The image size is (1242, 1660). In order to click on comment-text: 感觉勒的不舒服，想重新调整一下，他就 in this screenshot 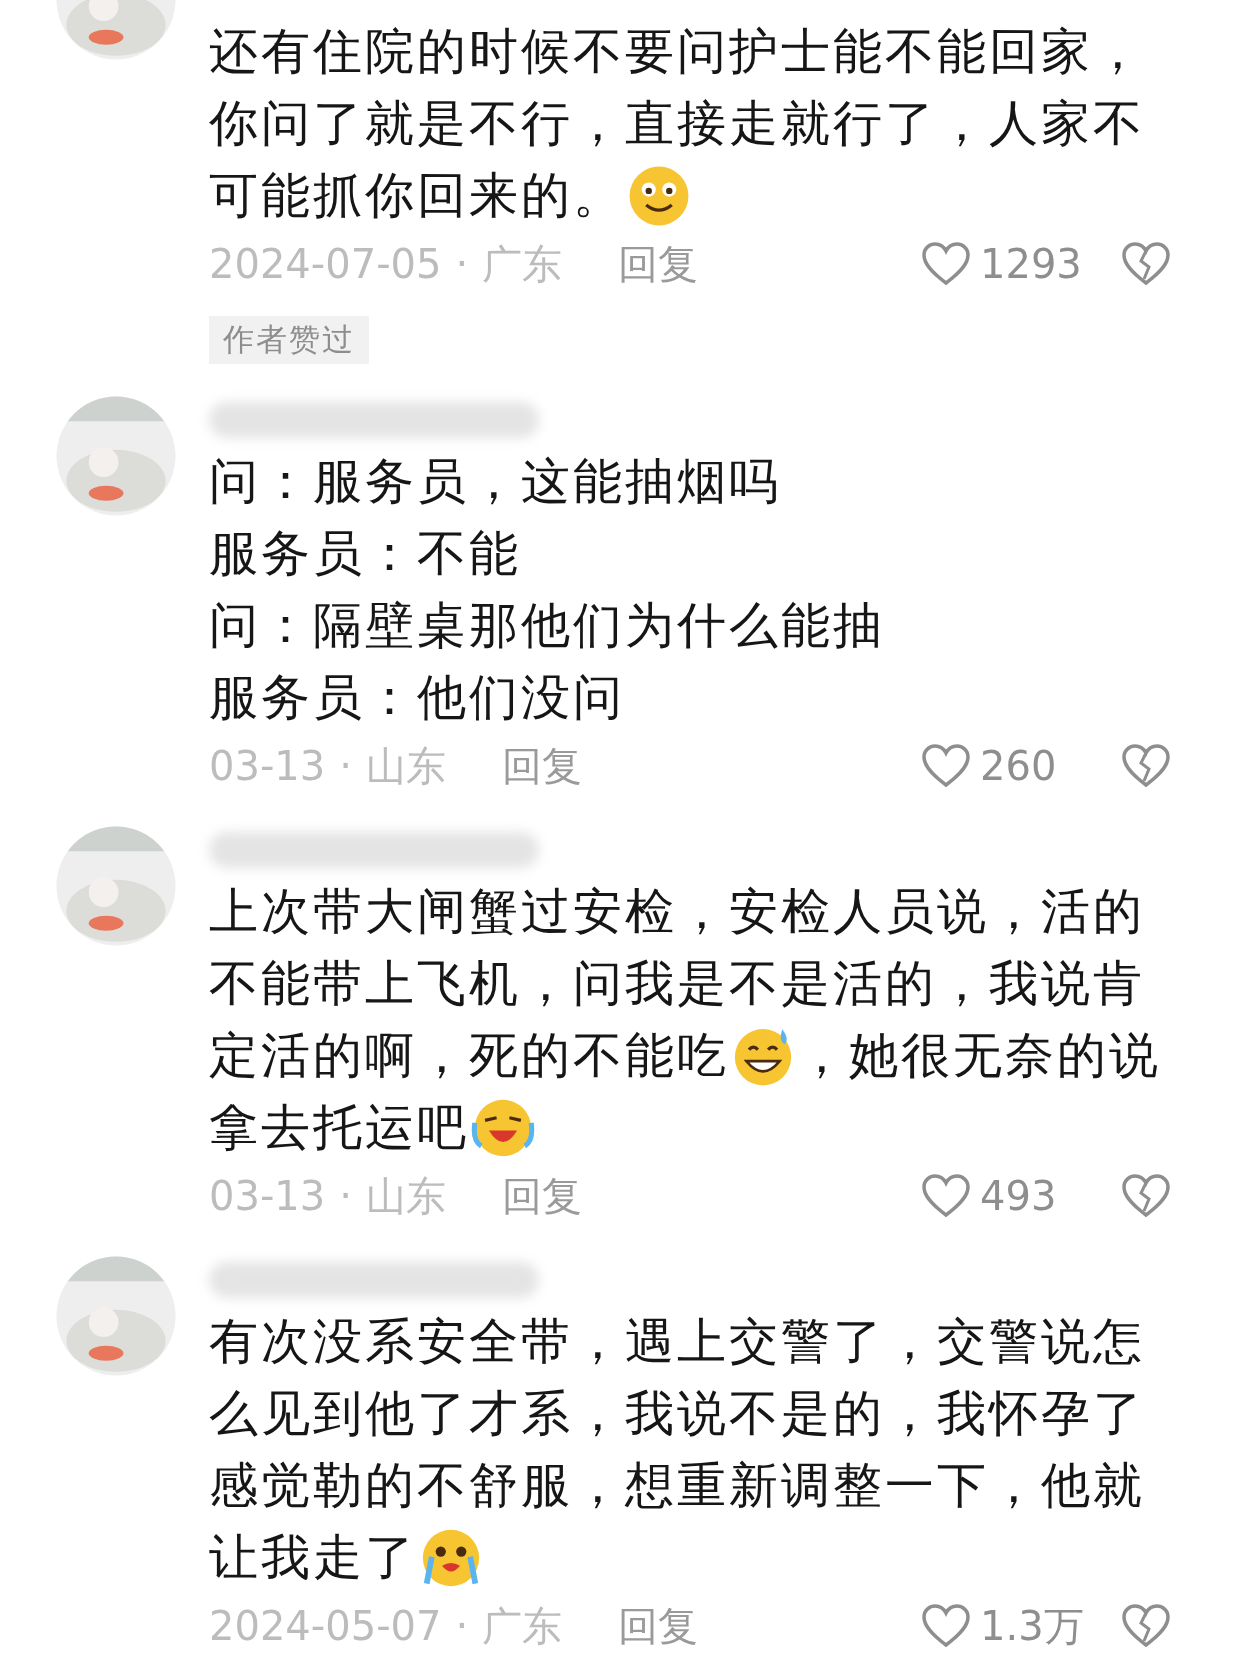, I will do `click(677, 1486)`.